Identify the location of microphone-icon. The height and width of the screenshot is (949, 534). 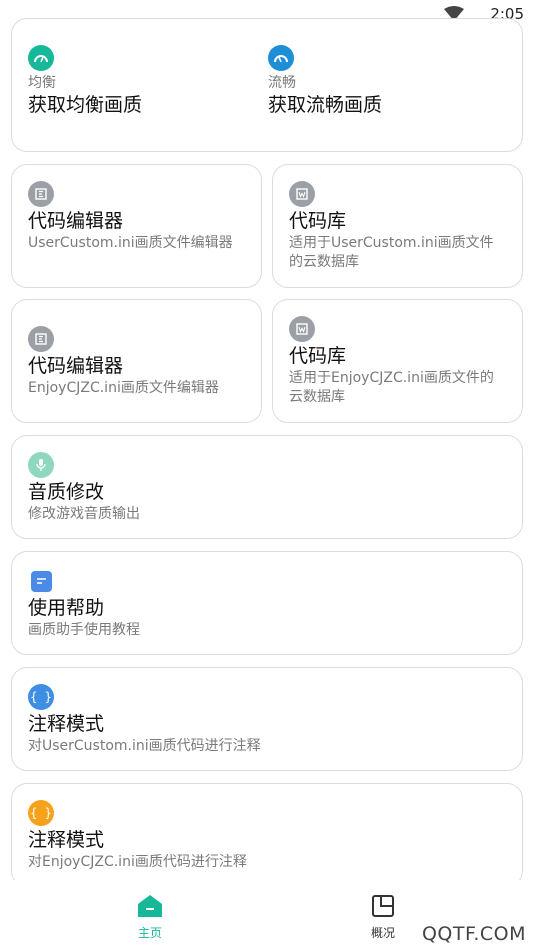
(41, 465).